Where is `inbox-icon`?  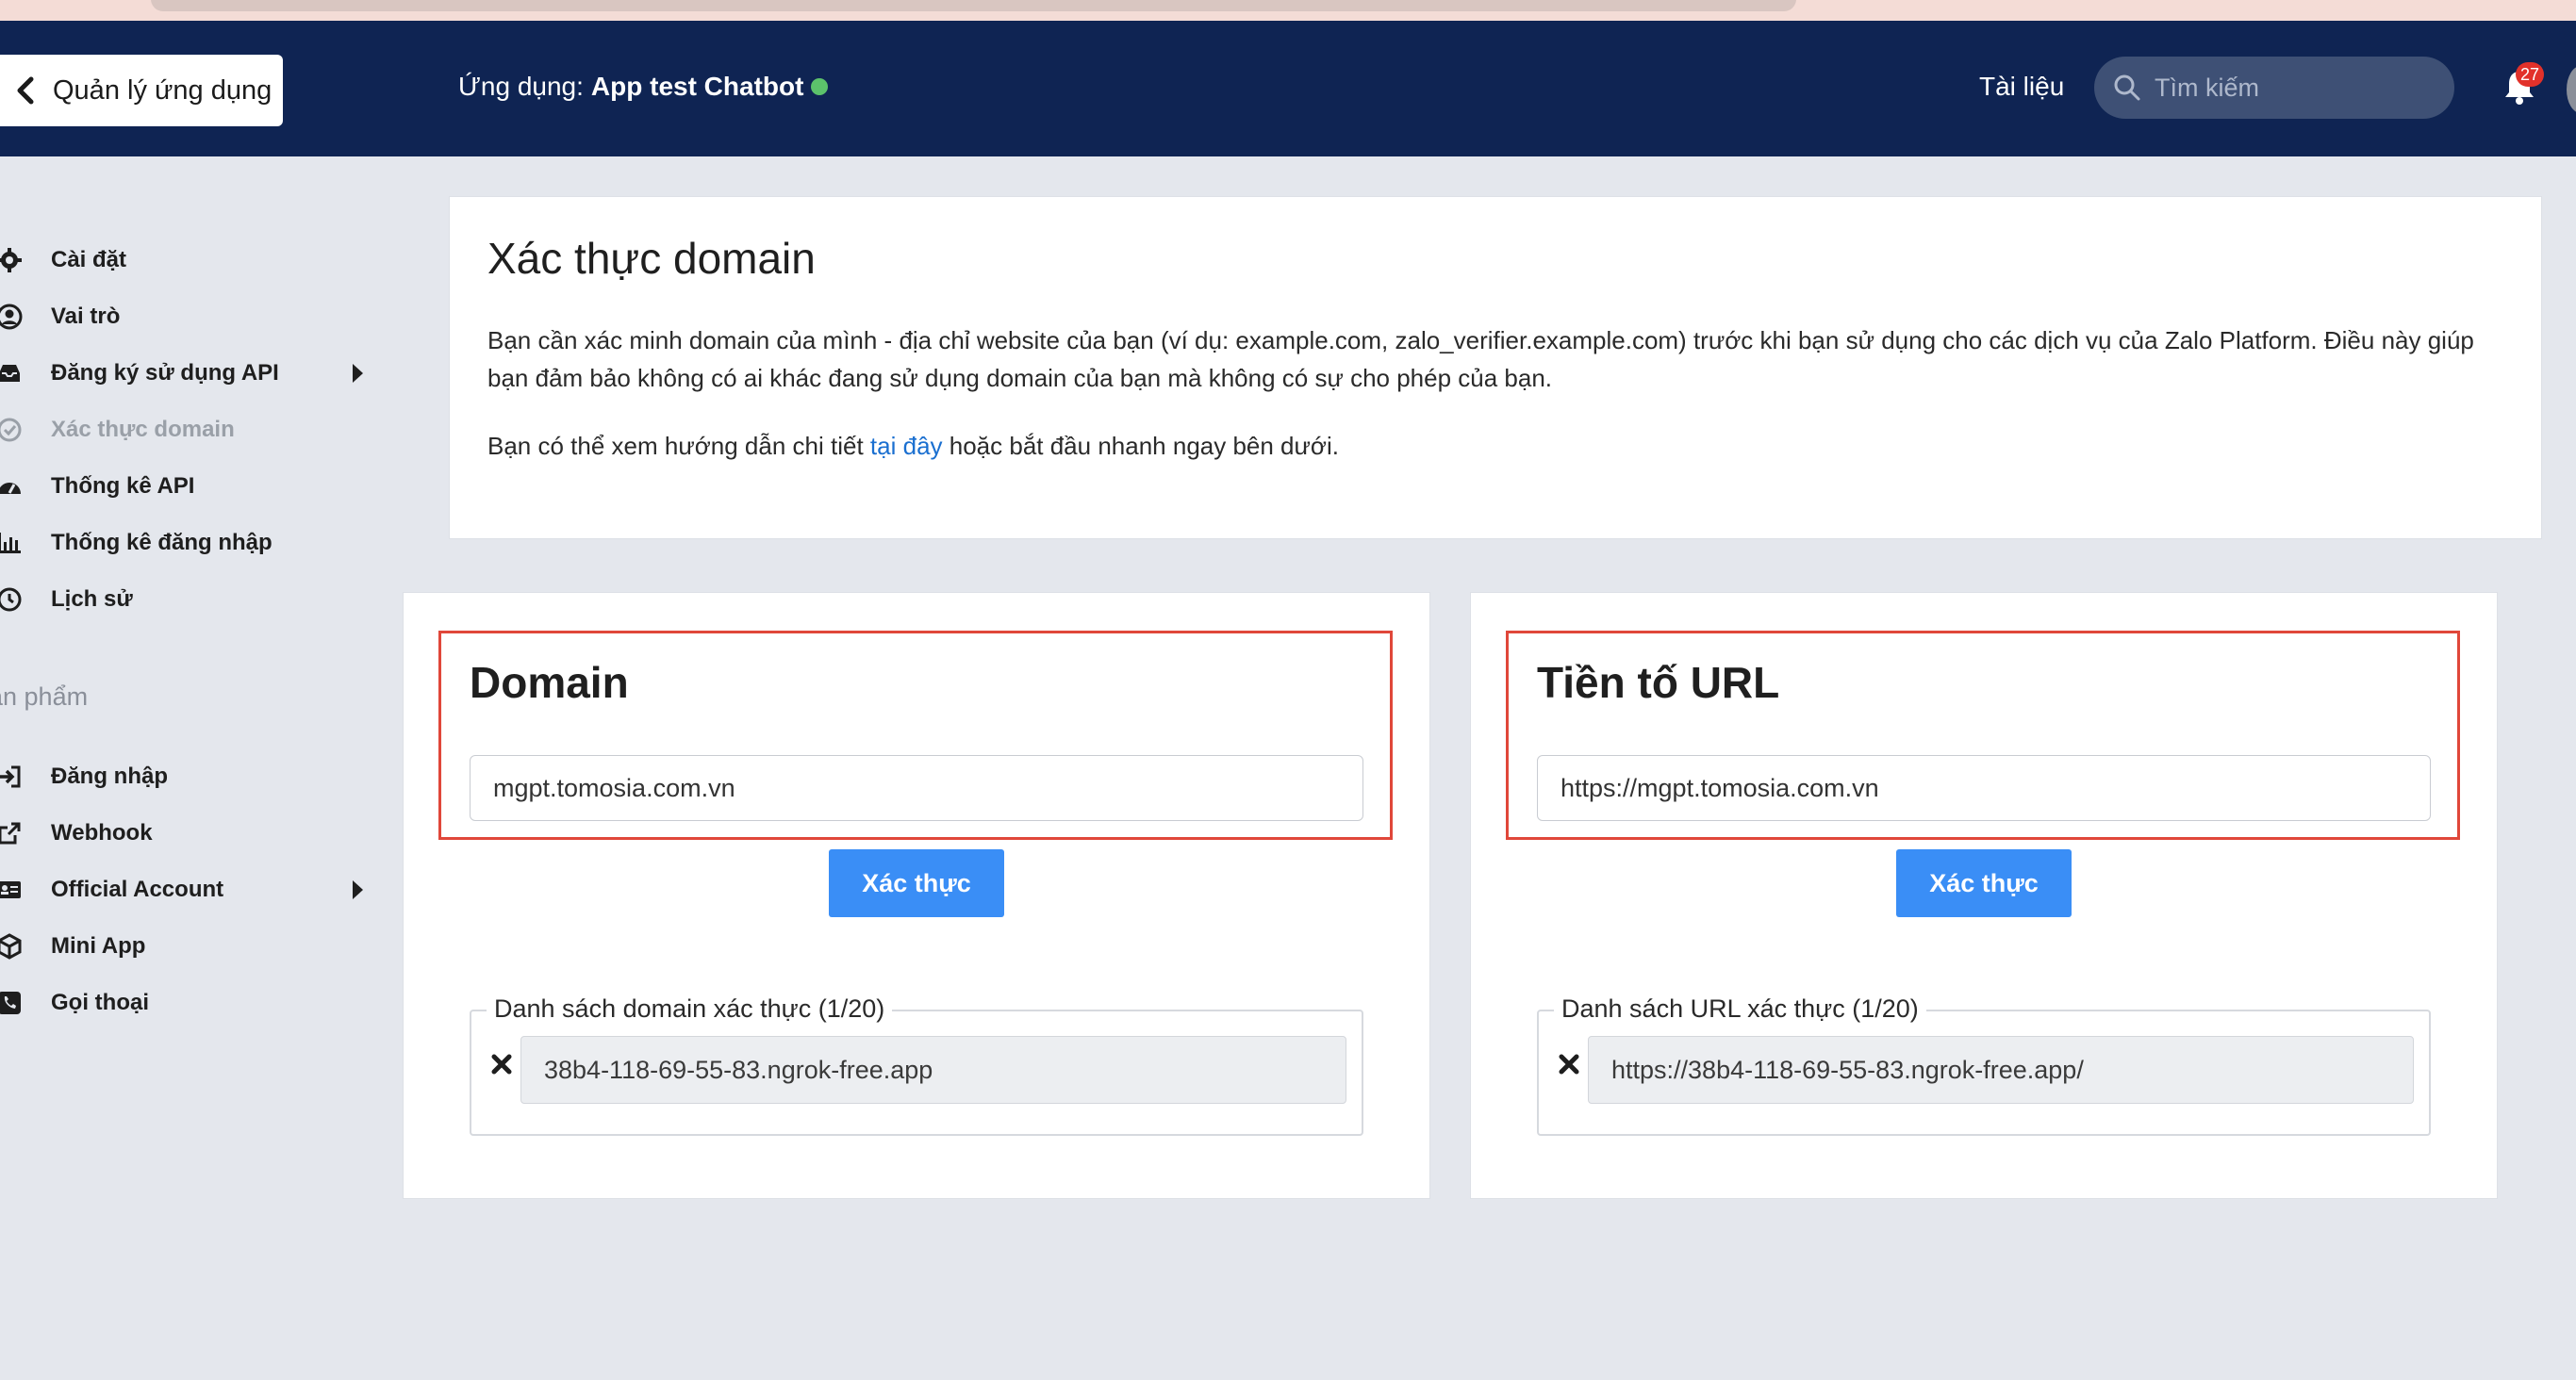
inbox-icon is located at coordinates (10, 374).